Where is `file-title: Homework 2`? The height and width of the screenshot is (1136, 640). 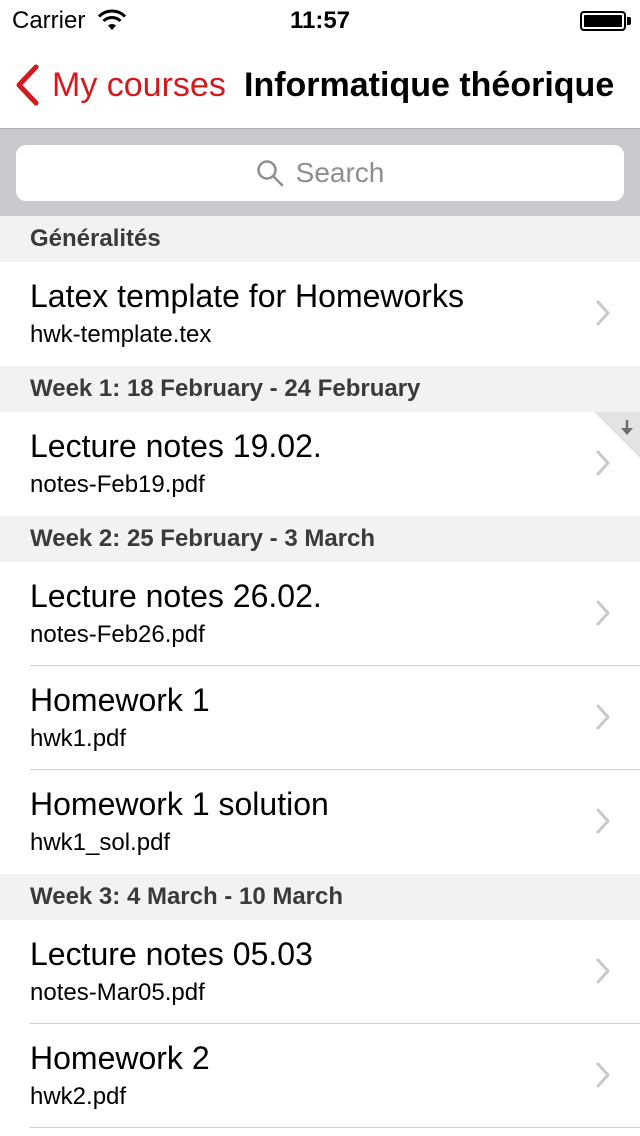
file-title: Homework 2 is located at coordinates (120, 1058).